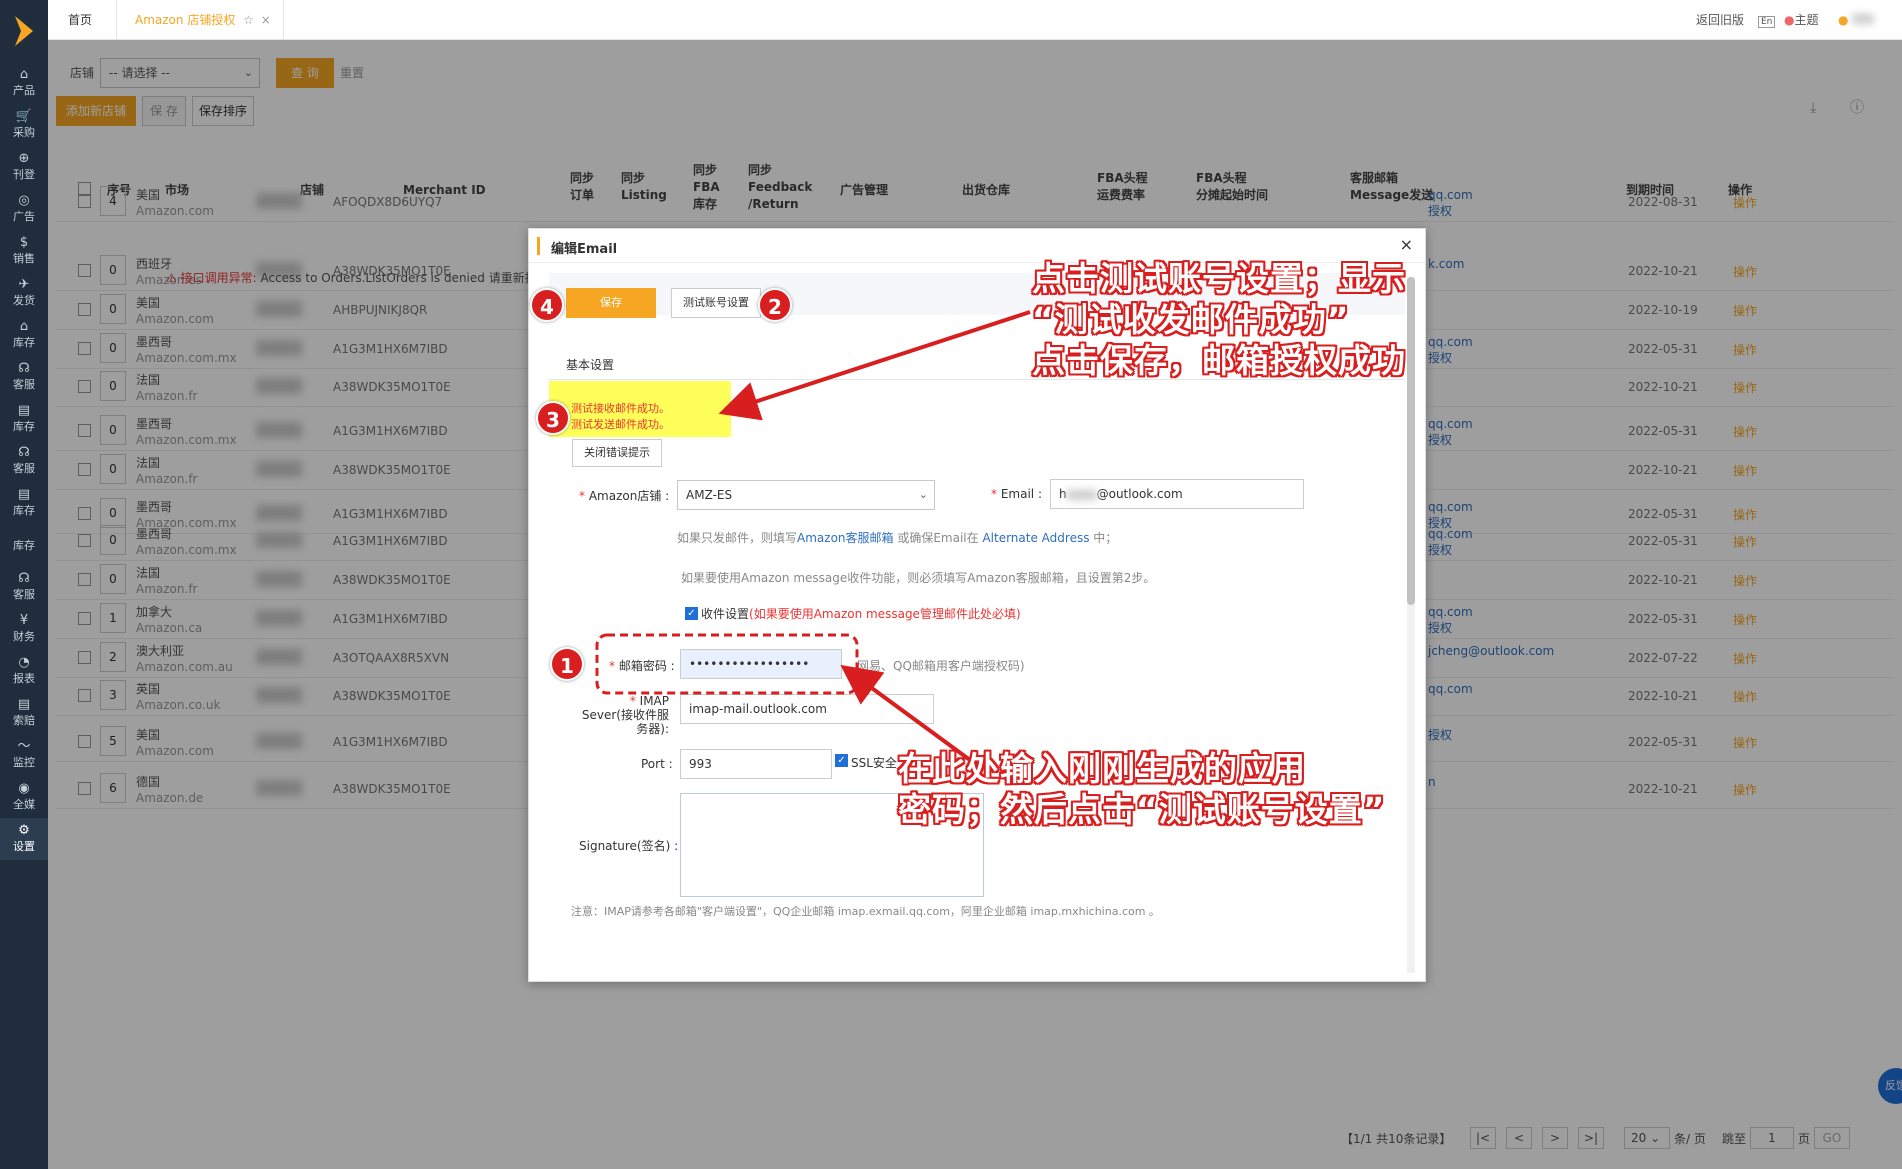  Describe the element at coordinates (553, 418) in the screenshot. I see `step-marker-3: 3` at that location.